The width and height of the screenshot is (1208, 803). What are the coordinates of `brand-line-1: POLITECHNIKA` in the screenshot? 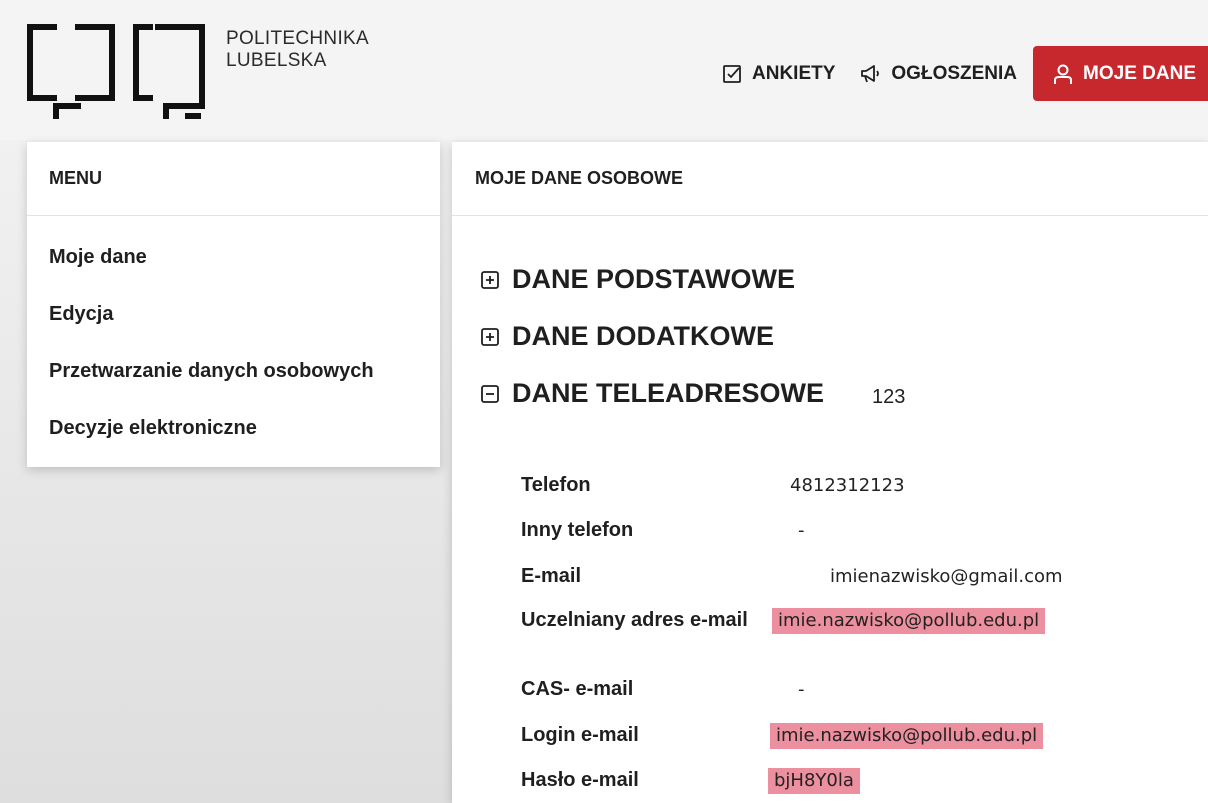 It's located at (297, 38).